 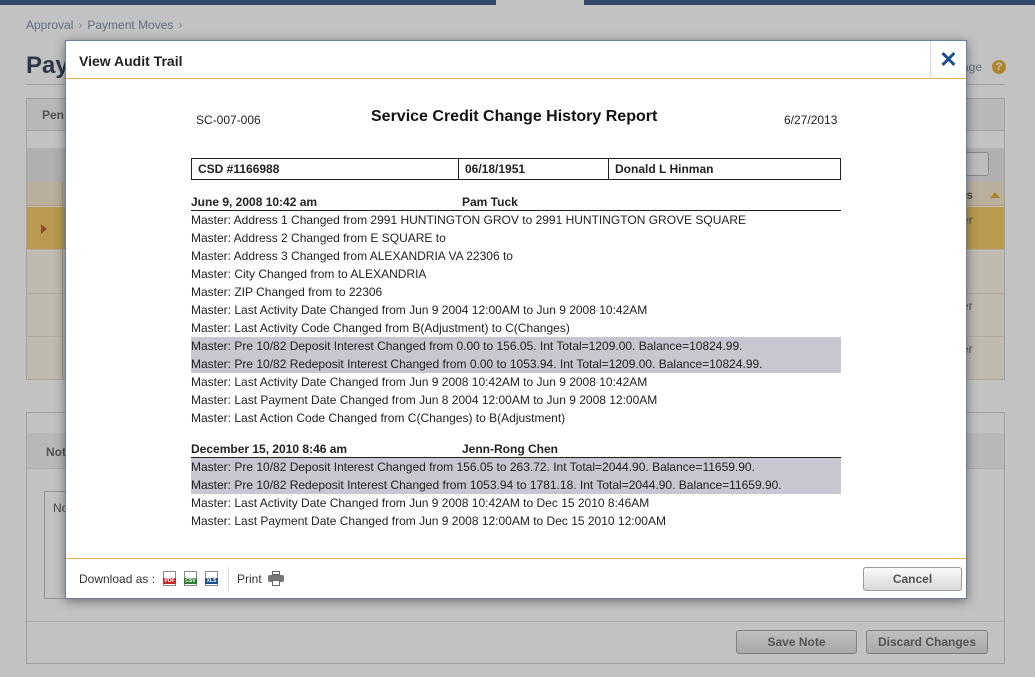 I want to click on csv-icon: CSV, so click(x=190, y=578).